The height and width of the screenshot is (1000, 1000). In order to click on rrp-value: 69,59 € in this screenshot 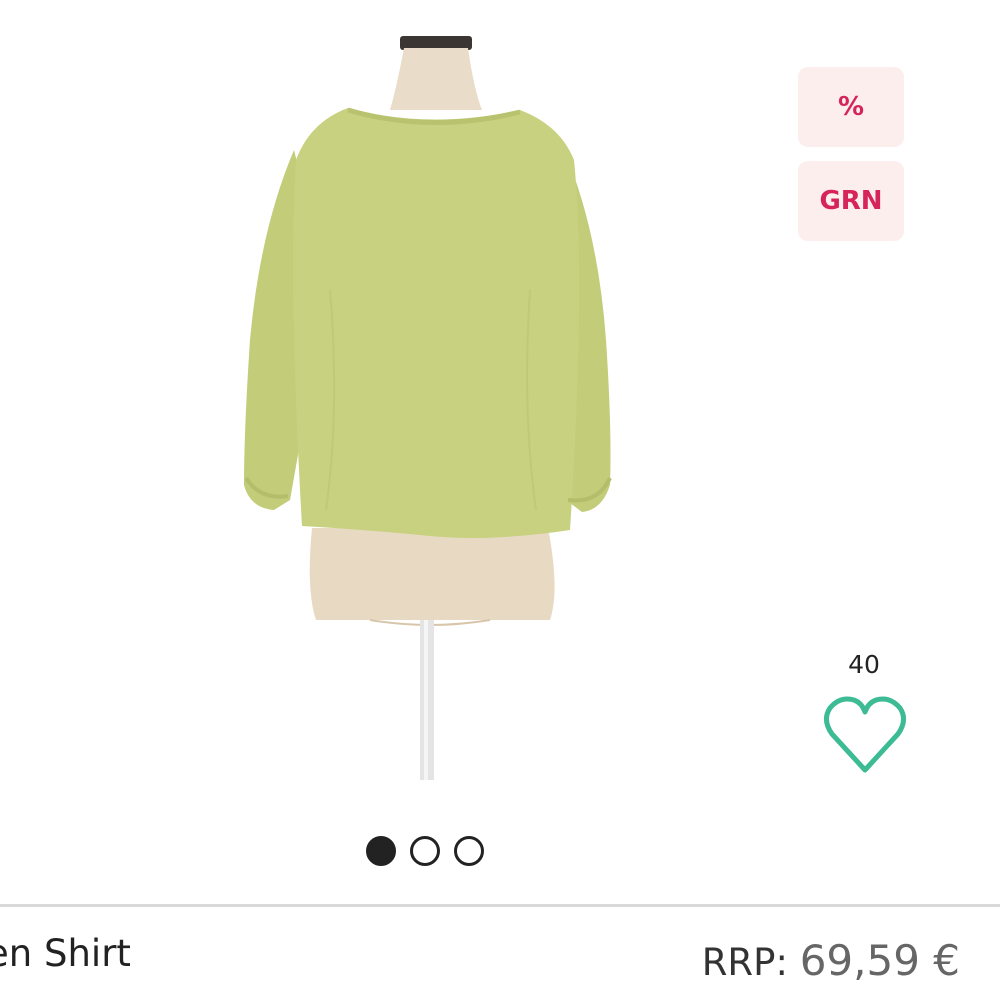, I will do `click(879, 960)`.